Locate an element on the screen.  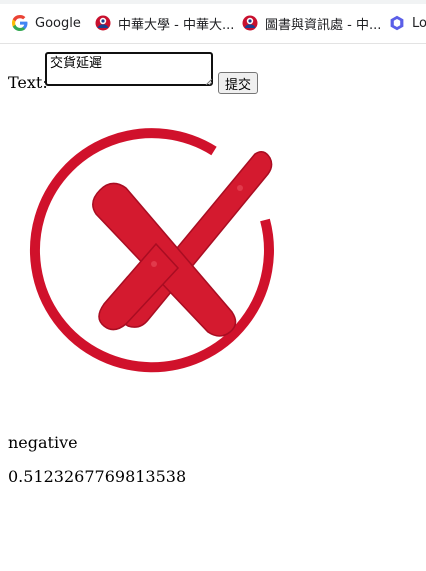
score-value: 0.5123267769813538 is located at coordinates (97, 476).